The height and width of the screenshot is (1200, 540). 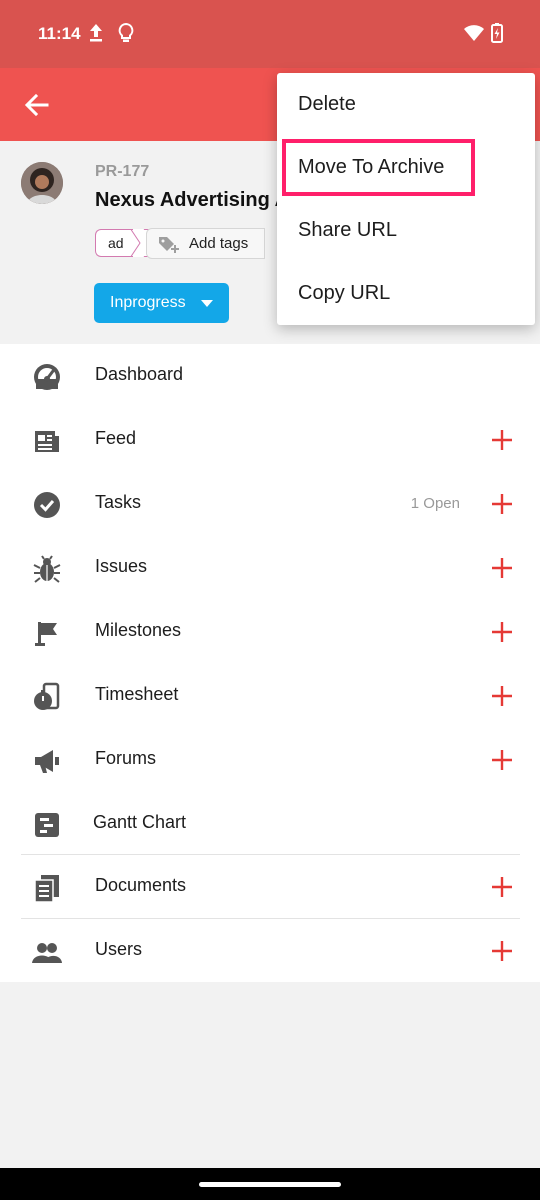 What do you see at coordinates (126, 758) in the screenshot?
I see `module-label: Forums` at bounding box center [126, 758].